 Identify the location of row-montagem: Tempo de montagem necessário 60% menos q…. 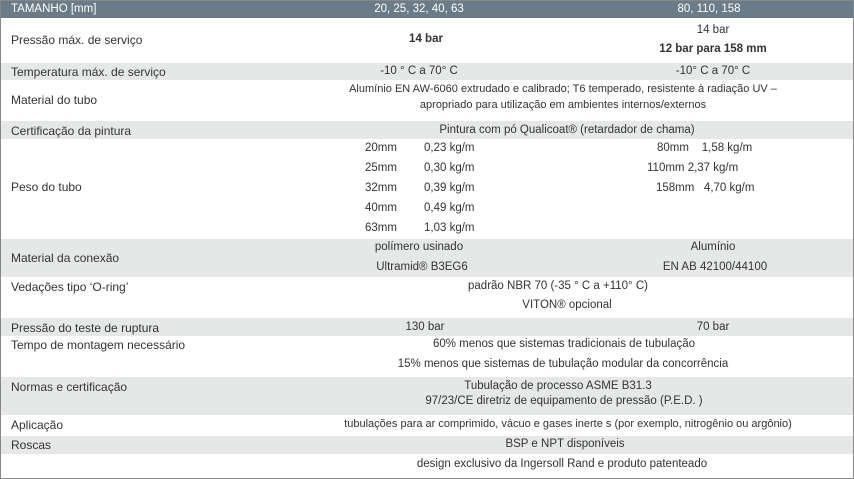
(427, 356).